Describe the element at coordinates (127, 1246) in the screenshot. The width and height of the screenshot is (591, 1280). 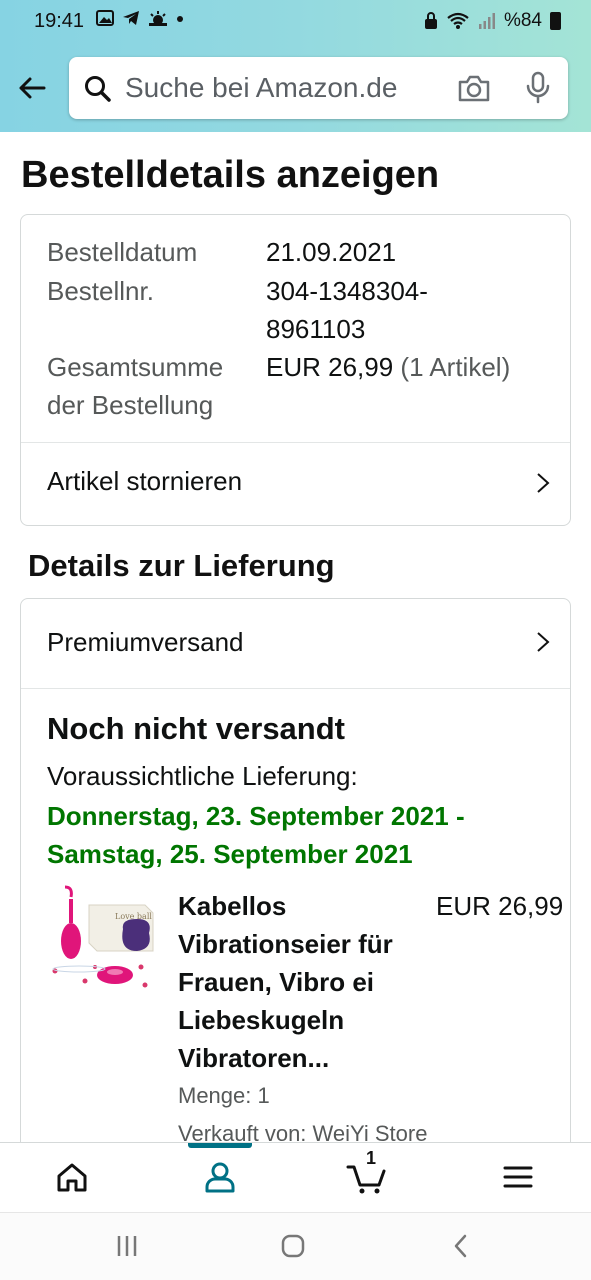
I see `recent-apps-icon` at that location.